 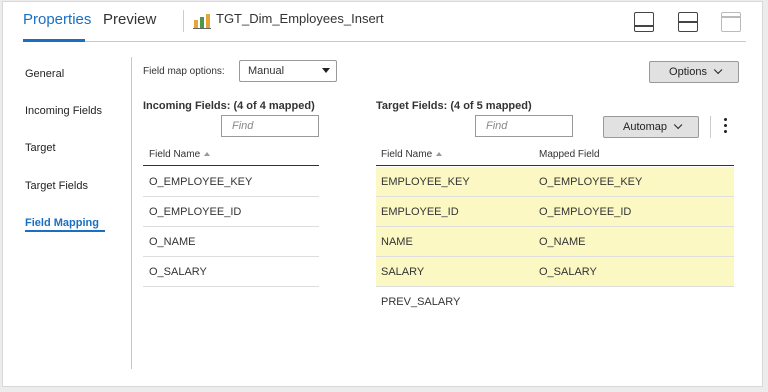 I want to click on incoming-field-name: O_NAME, so click(x=172, y=242).